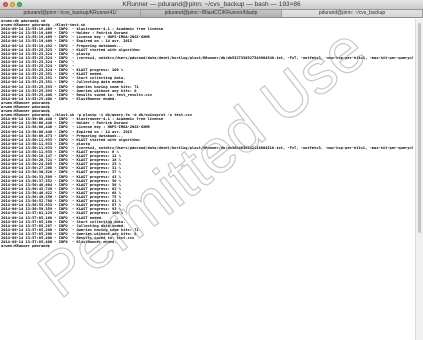  I want to click on tab-blastp: pdurand@pinn:~/BlastCC/KRunner/blastp, so click(211, 13).